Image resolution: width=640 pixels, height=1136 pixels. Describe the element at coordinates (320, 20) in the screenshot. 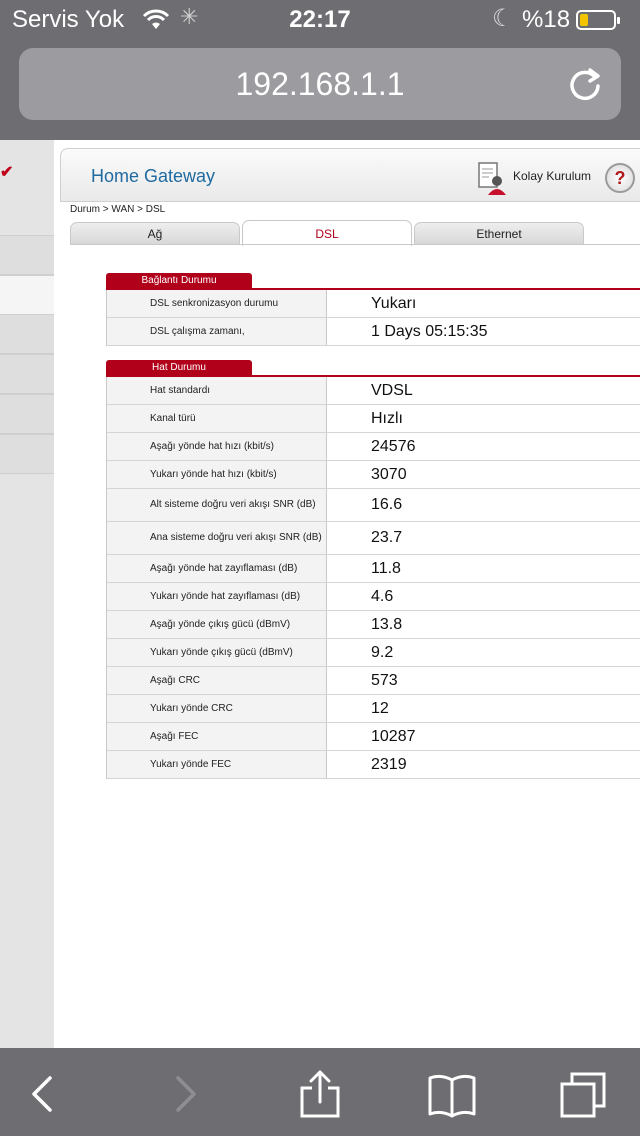

I see `status-bar: Servis Yok ✳ 22:17 ☾ %18` at that location.